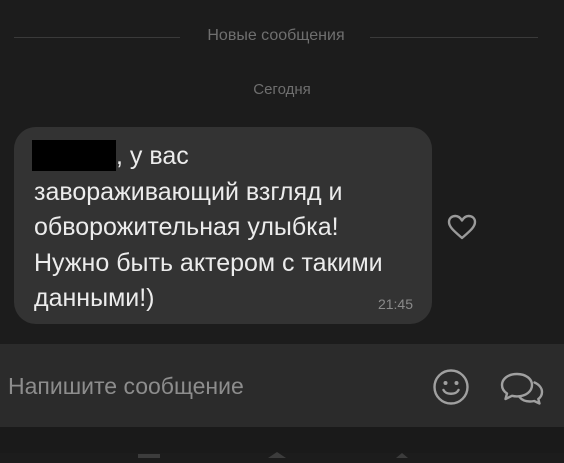 The image size is (564, 463). I want to click on message-text-greeting: , у вас, so click(152, 156).